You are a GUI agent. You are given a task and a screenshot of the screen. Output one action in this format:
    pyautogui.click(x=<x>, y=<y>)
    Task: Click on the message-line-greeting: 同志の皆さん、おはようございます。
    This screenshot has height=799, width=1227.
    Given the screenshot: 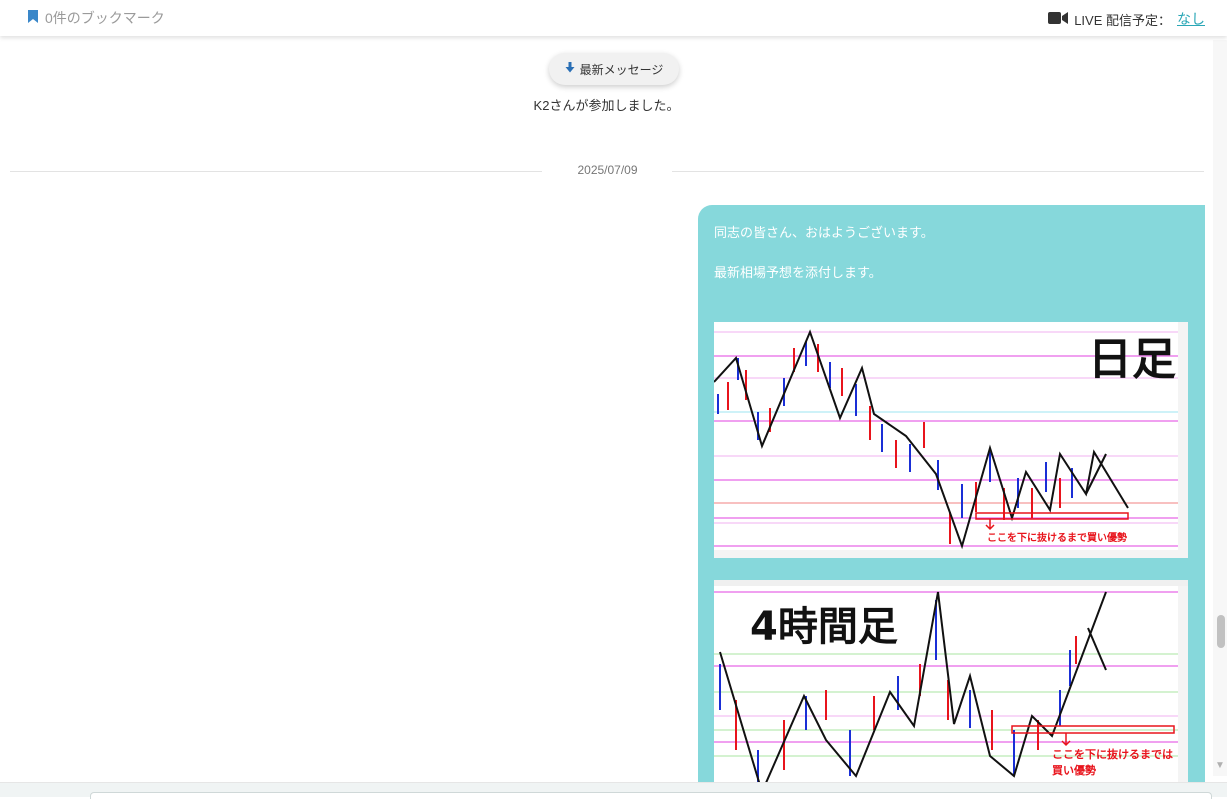 What is the action you would take?
    pyautogui.click(x=824, y=232)
    